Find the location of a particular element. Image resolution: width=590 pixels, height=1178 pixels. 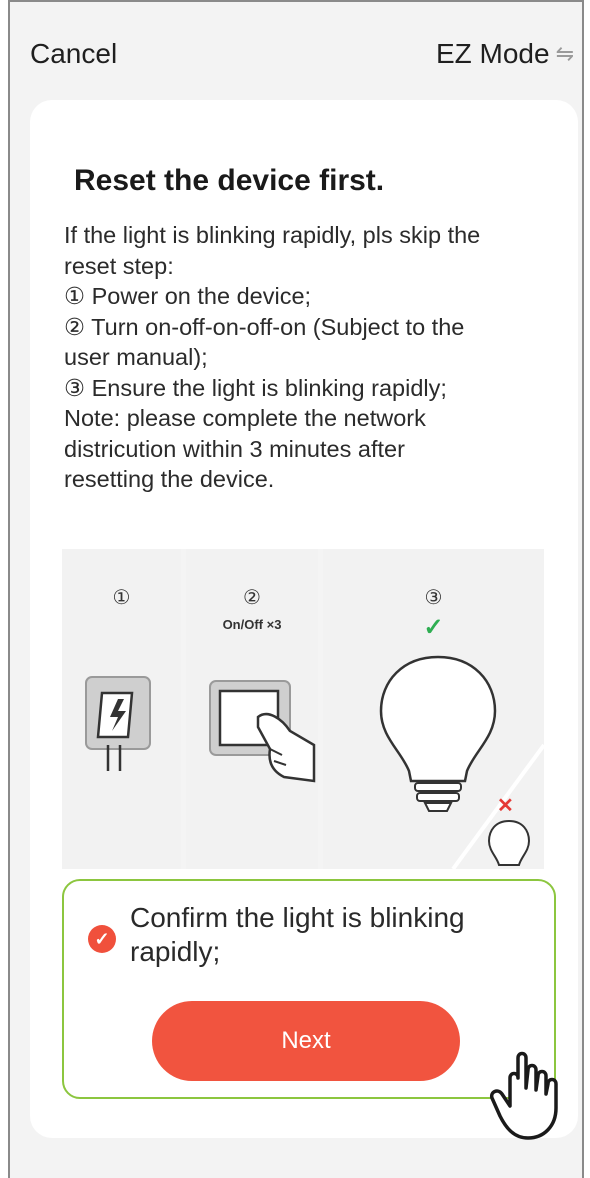

instruction-line: Note: please complete the network is located at coordinates (245, 418).